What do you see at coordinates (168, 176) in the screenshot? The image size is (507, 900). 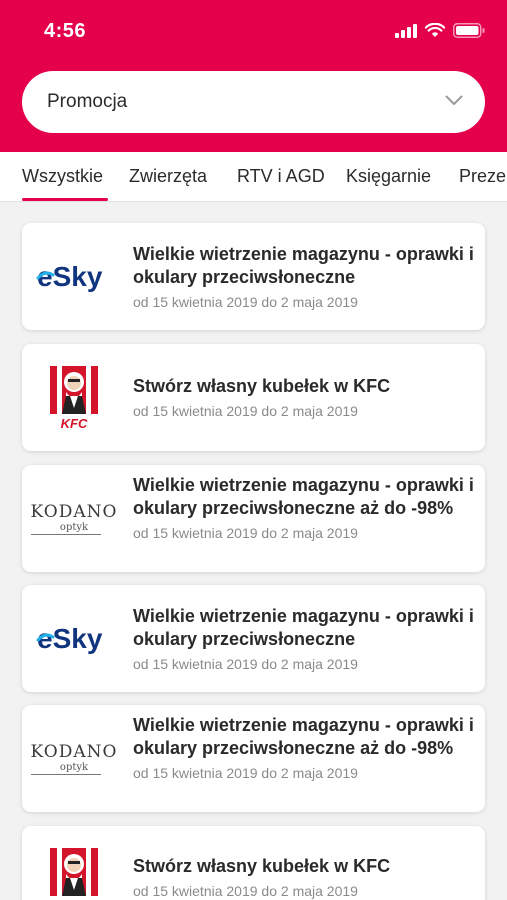 I see `tab-animals: Zwierzęta` at bounding box center [168, 176].